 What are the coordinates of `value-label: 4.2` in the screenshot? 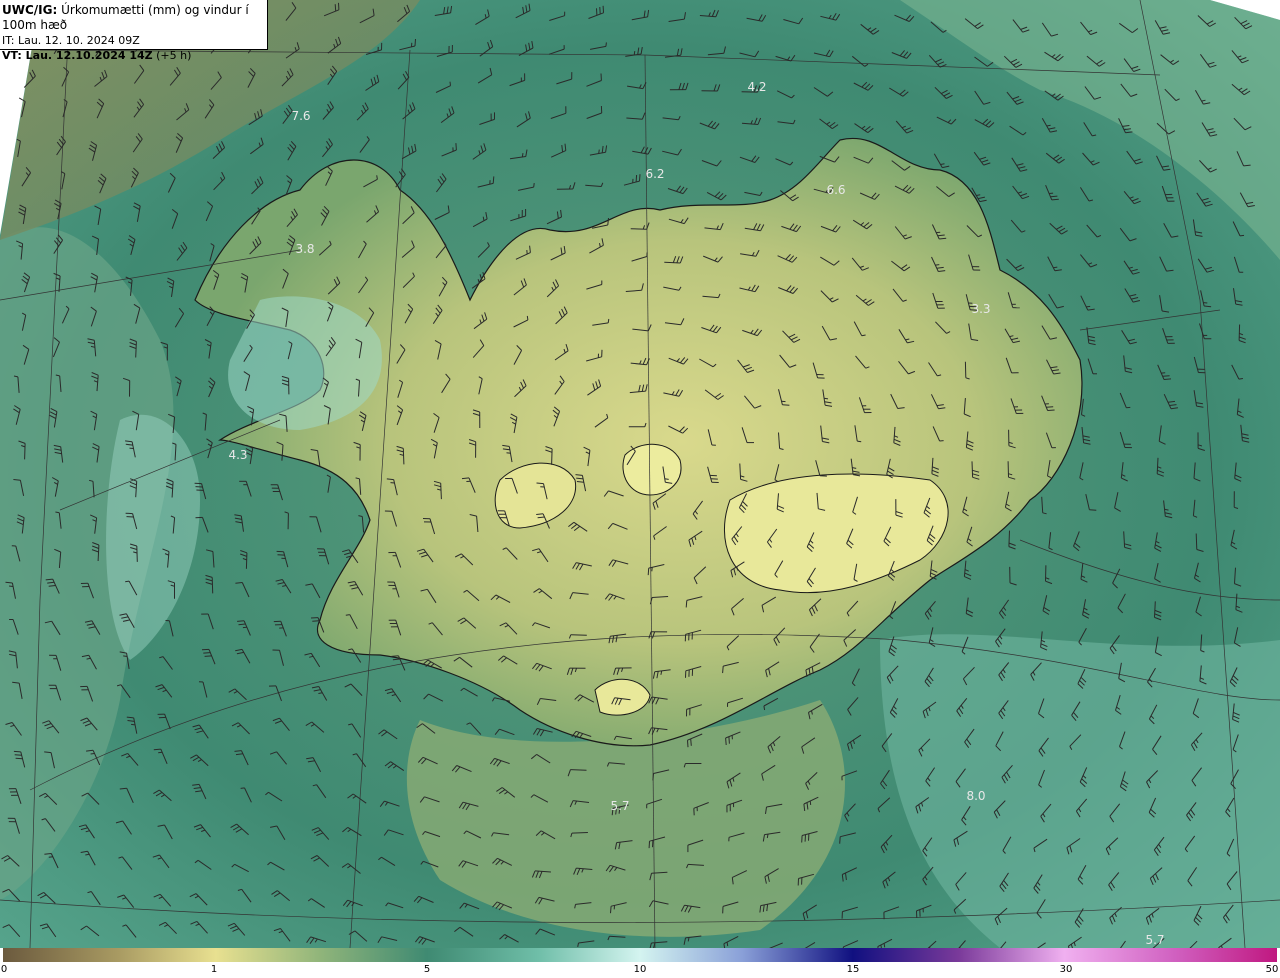 It's located at (757, 87).